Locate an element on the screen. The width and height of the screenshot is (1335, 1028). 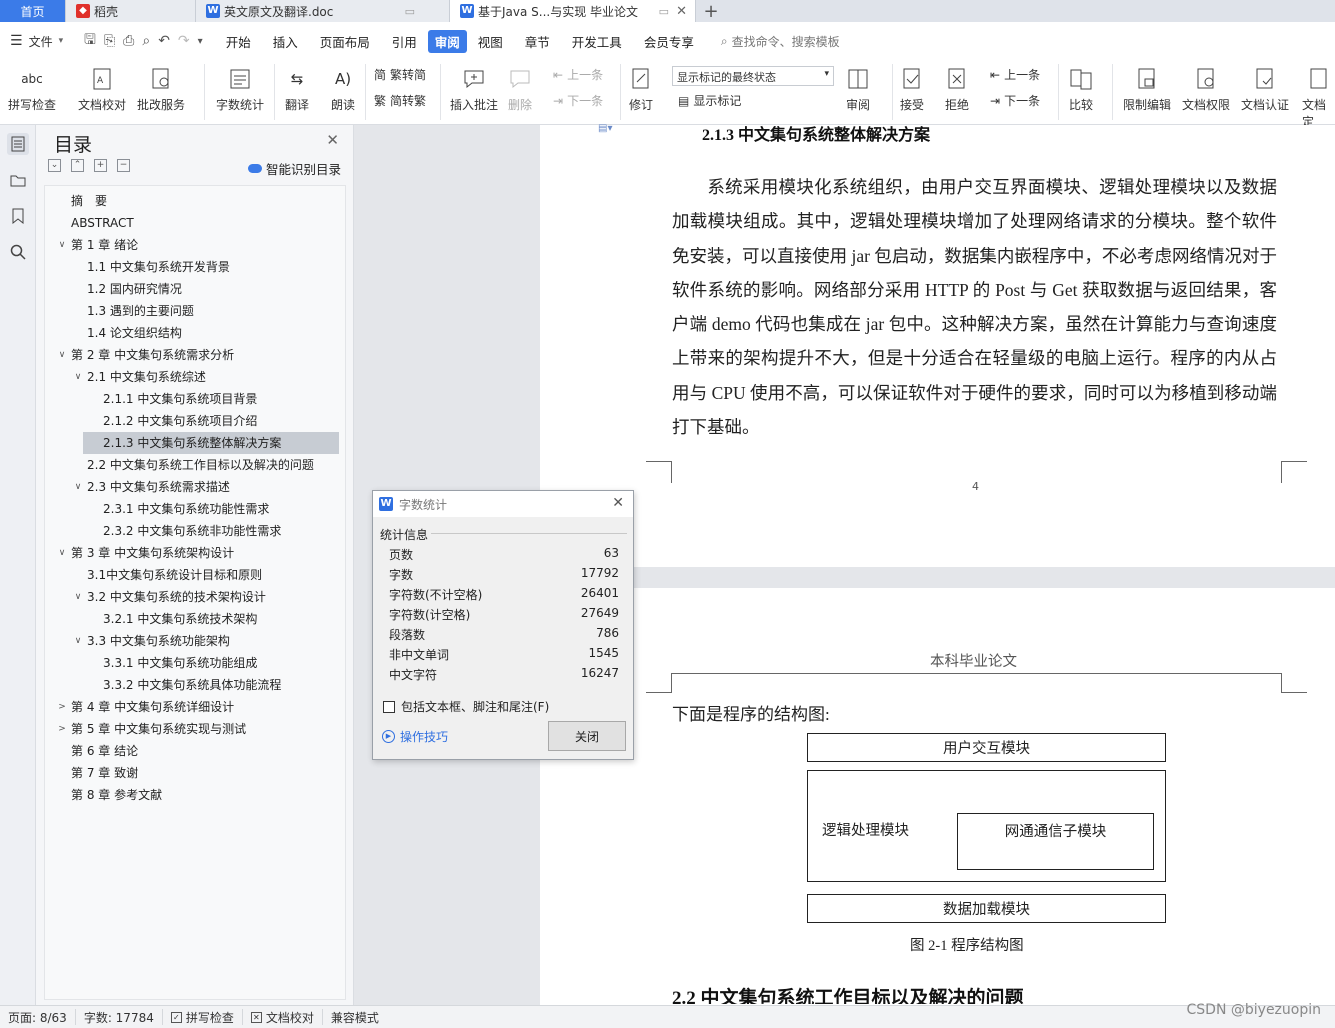
undo-icon: ↶ is located at coordinates (164, 41).